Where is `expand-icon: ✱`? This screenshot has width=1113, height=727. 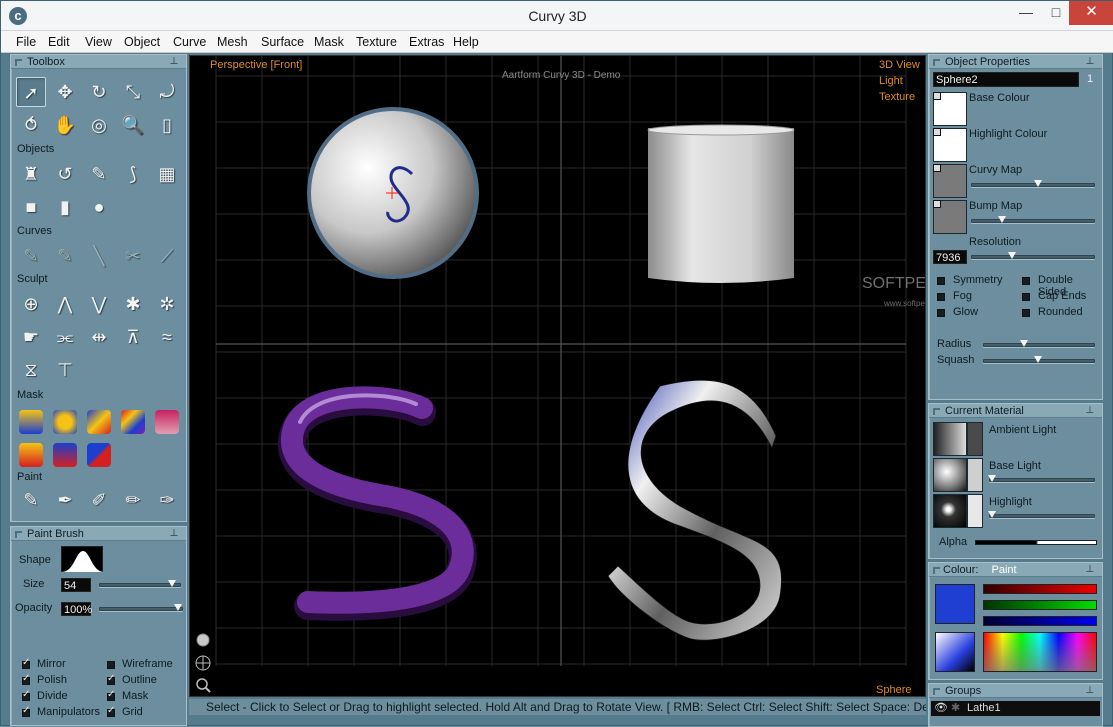
expand-icon: ✱ is located at coordinates (133, 304).